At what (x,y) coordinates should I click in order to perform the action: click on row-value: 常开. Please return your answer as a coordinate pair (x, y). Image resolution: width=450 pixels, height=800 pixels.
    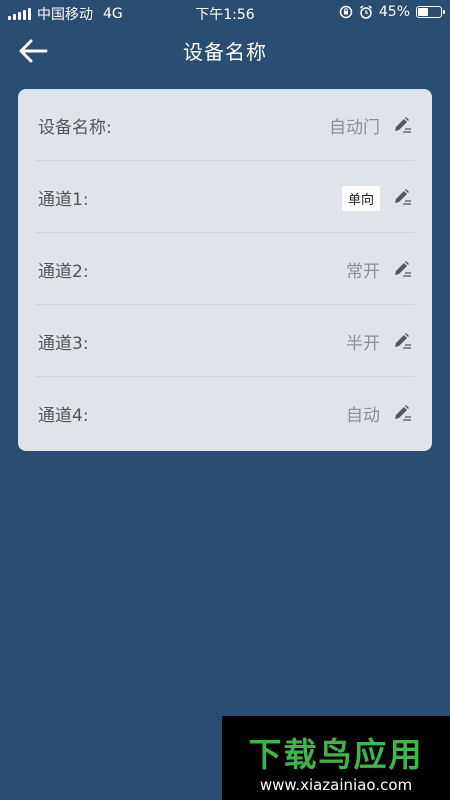
    Looking at the image, I should click on (363, 272).